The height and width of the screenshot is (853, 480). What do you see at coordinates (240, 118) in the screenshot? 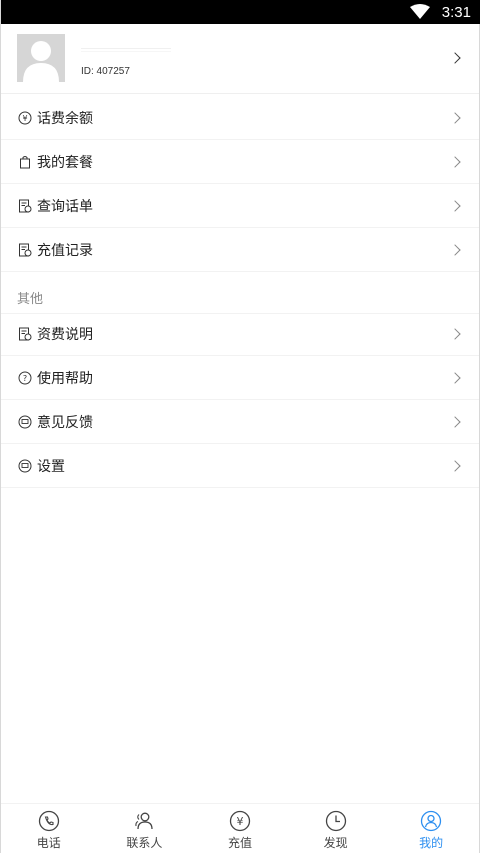
I see `menu-item-balance: ¥ 话费余额` at bounding box center [240, 118].